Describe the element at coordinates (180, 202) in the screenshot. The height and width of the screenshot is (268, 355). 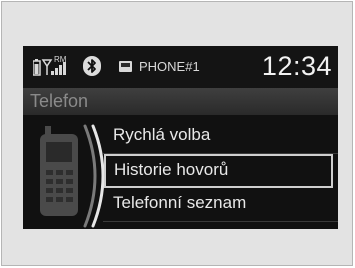
I see `menu-item-label: Telefonní seznam` at that location.